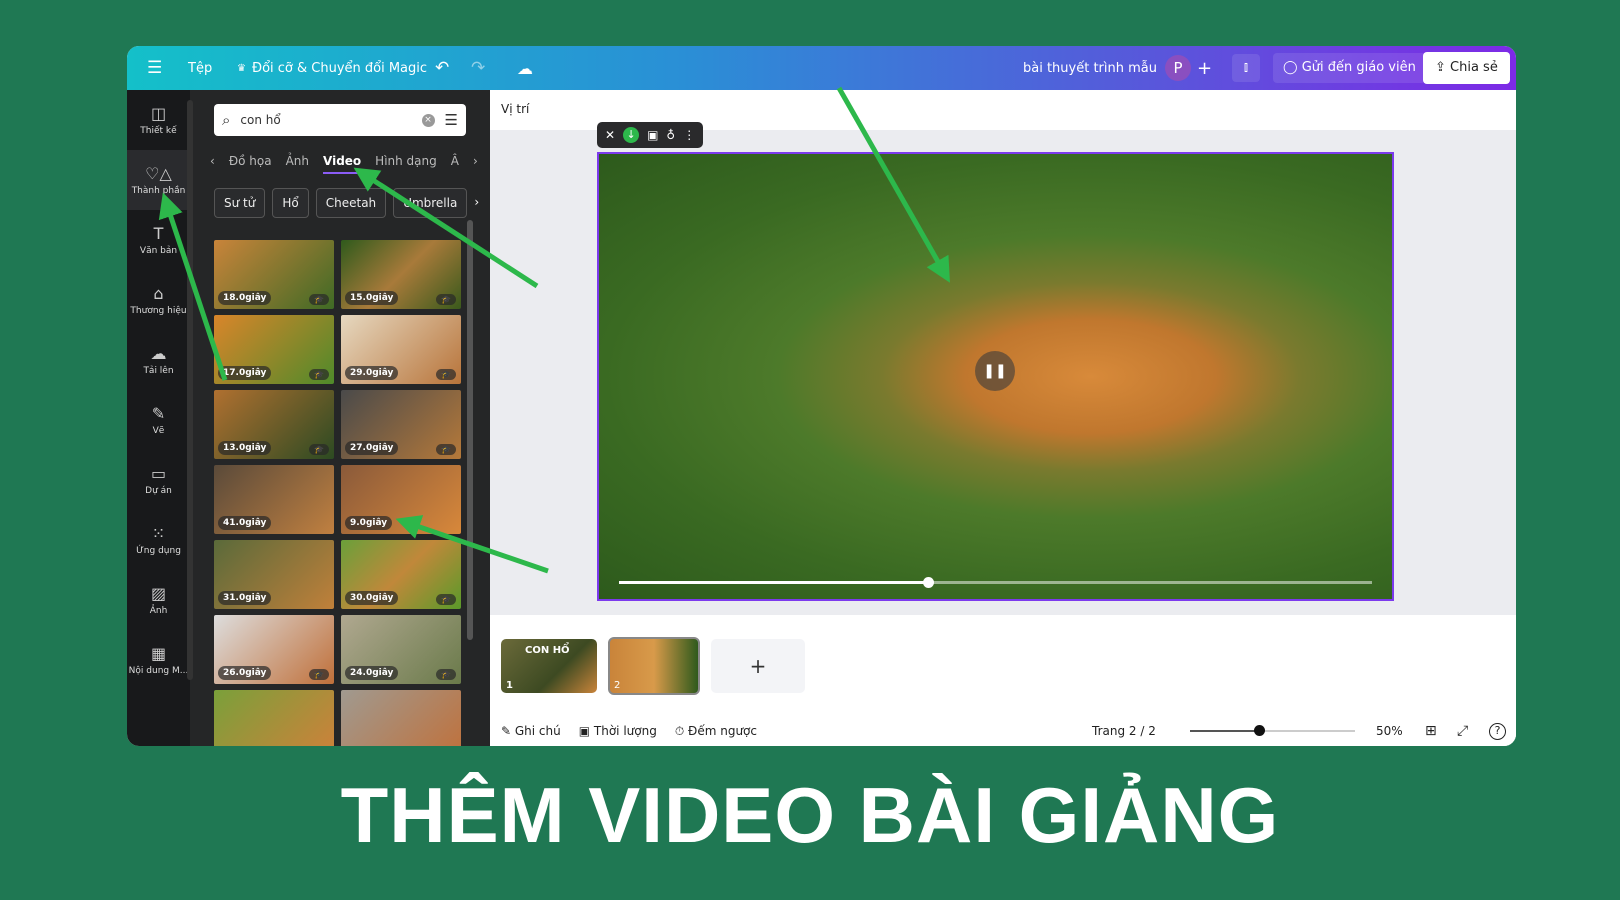 This screenshot has width=1620, height=900. Describe the element at coordinates (340, 120) in the screenshot. I see `search-input: ⌕ con hổ × ☰` at that location.